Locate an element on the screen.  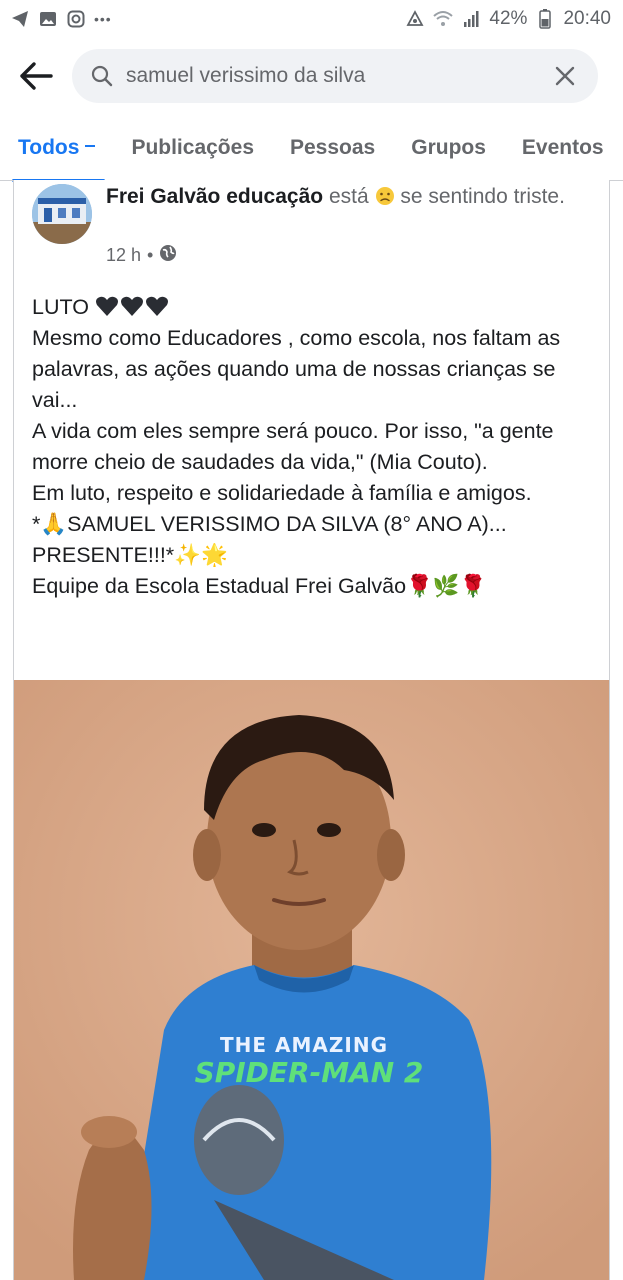
globe-icon is located at coordinates (168, 255).